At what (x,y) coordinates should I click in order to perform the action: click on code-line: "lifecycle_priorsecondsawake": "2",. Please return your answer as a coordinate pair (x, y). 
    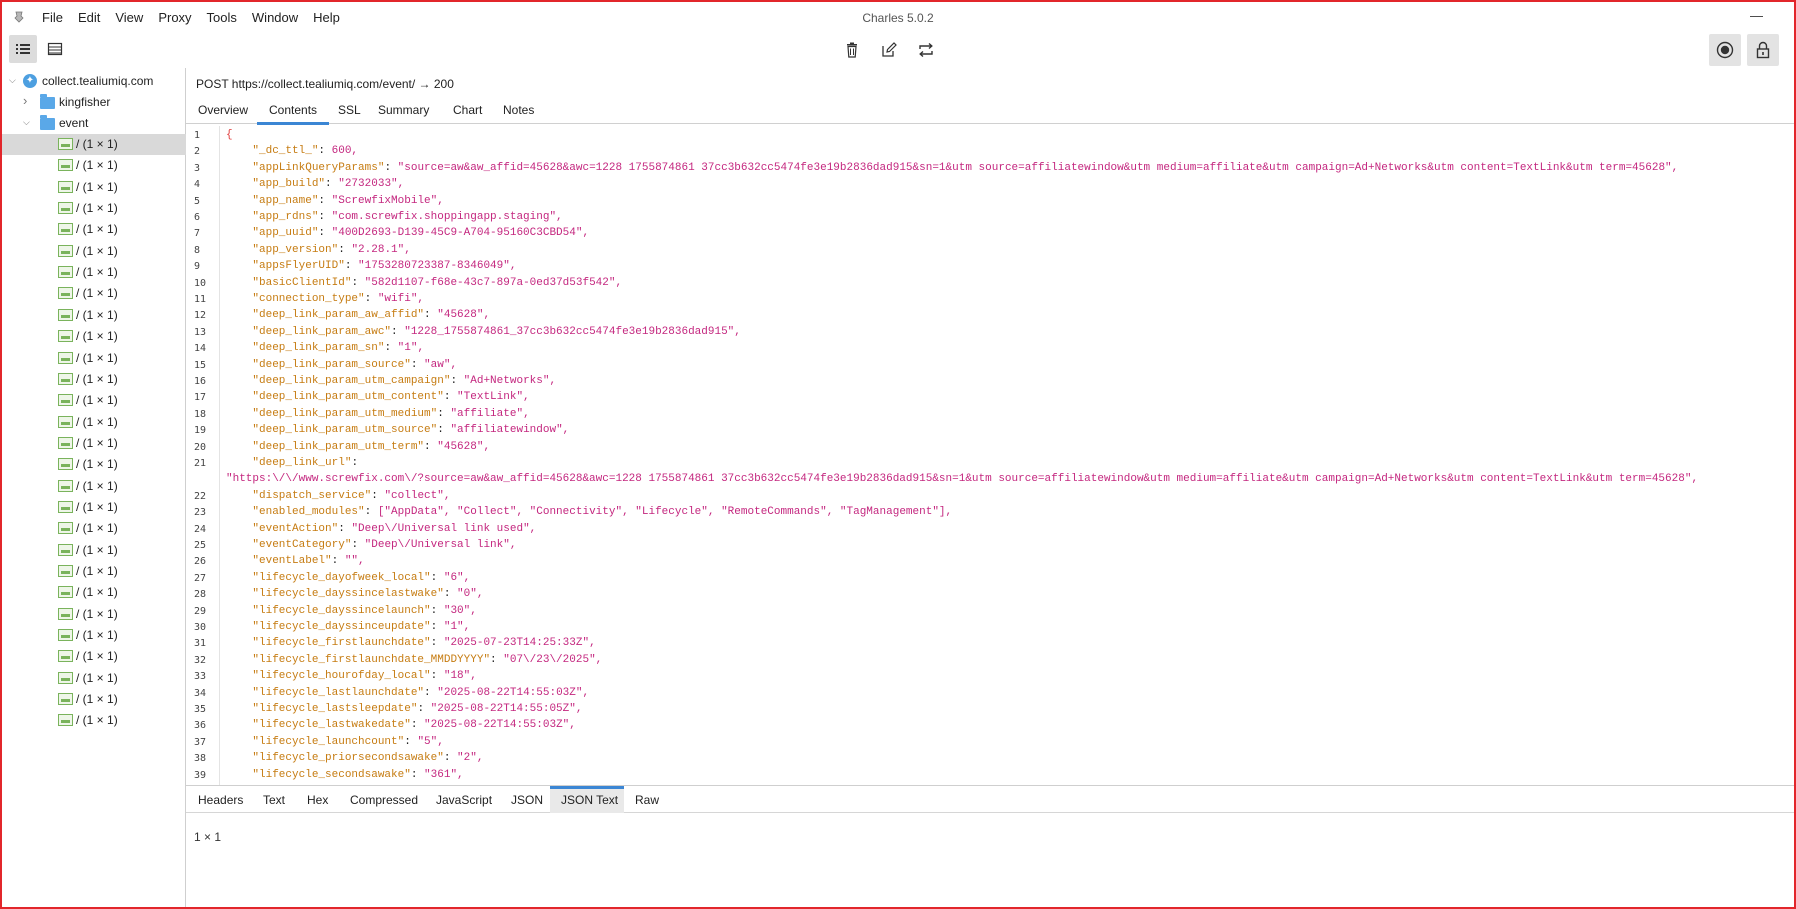
    Looking at the image, I should click on (368, 758).